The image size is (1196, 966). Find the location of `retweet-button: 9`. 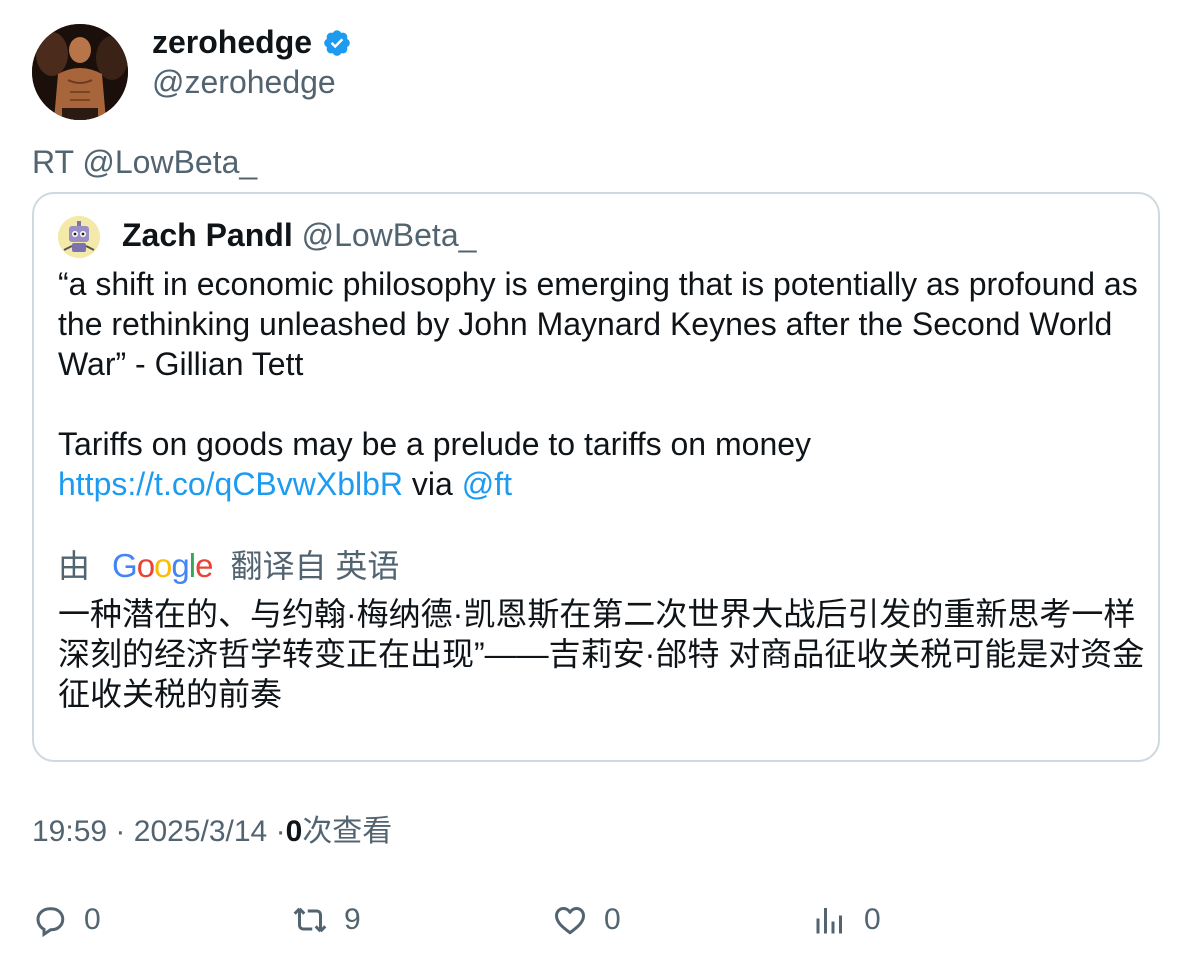

retweet-button: 9 is located at coordinates (326, 920).